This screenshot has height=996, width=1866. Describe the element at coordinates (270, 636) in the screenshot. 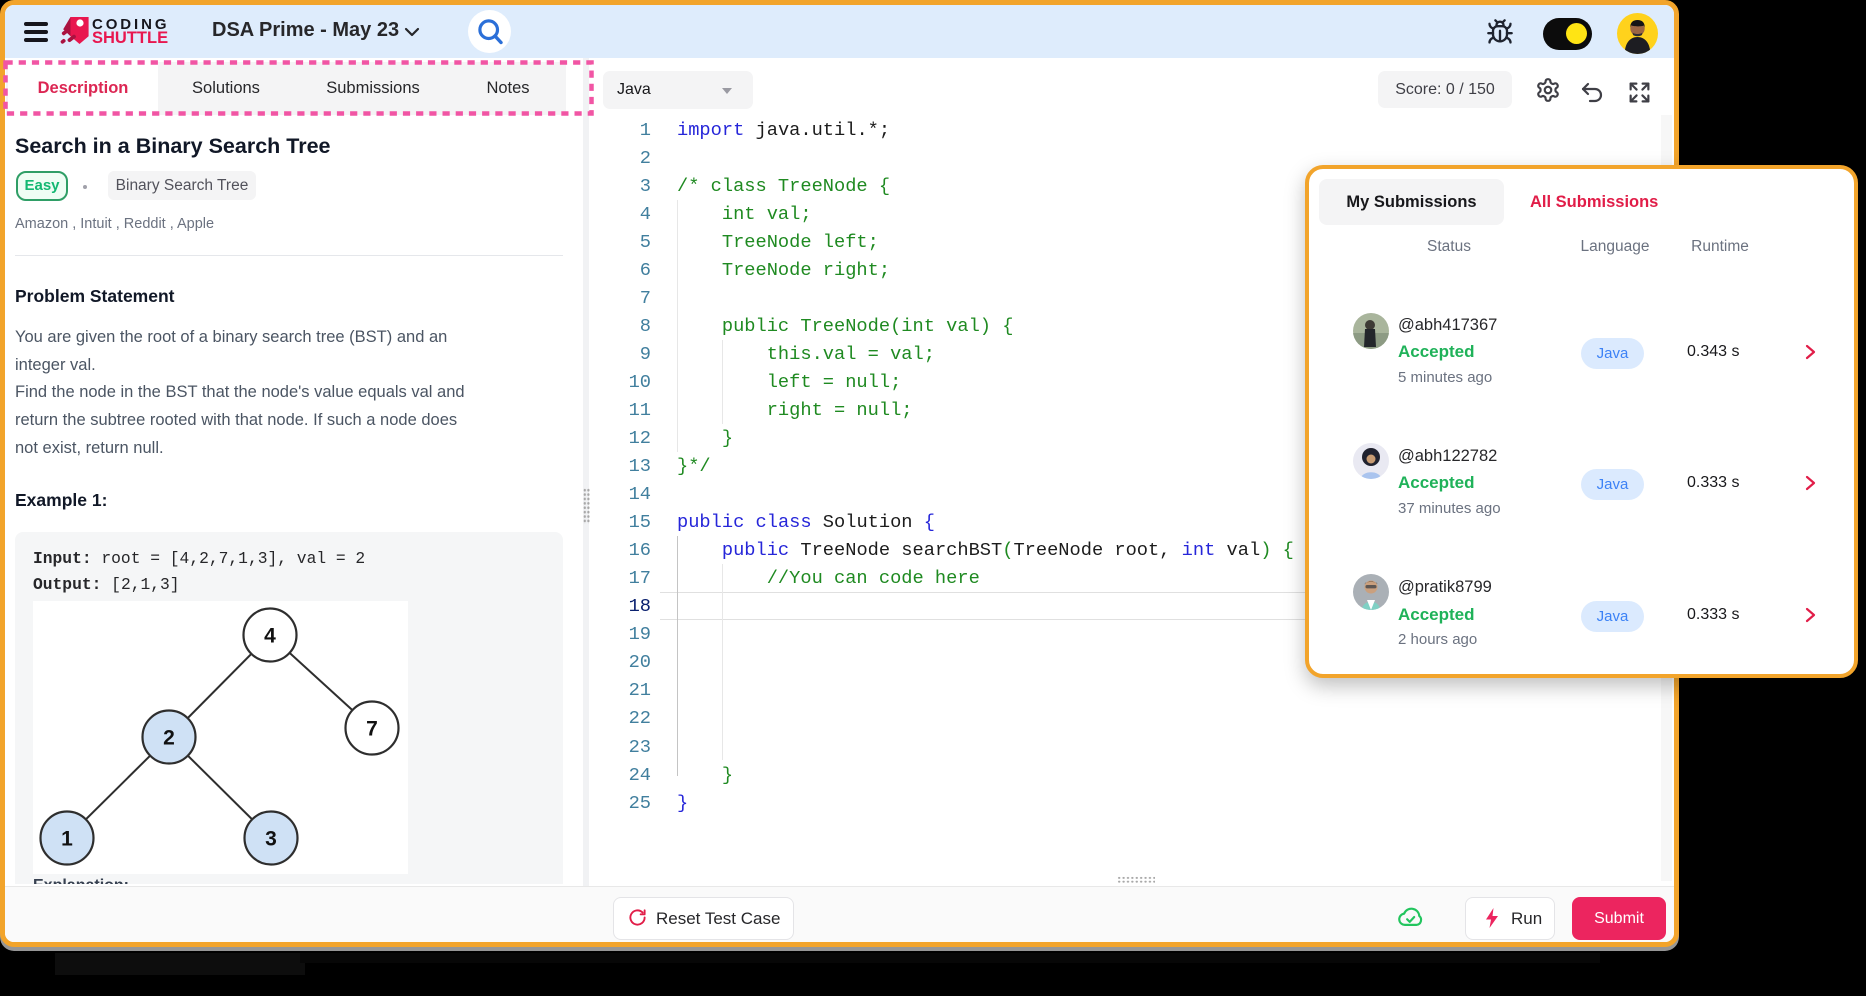

I see `svg-text: 4` at that location.